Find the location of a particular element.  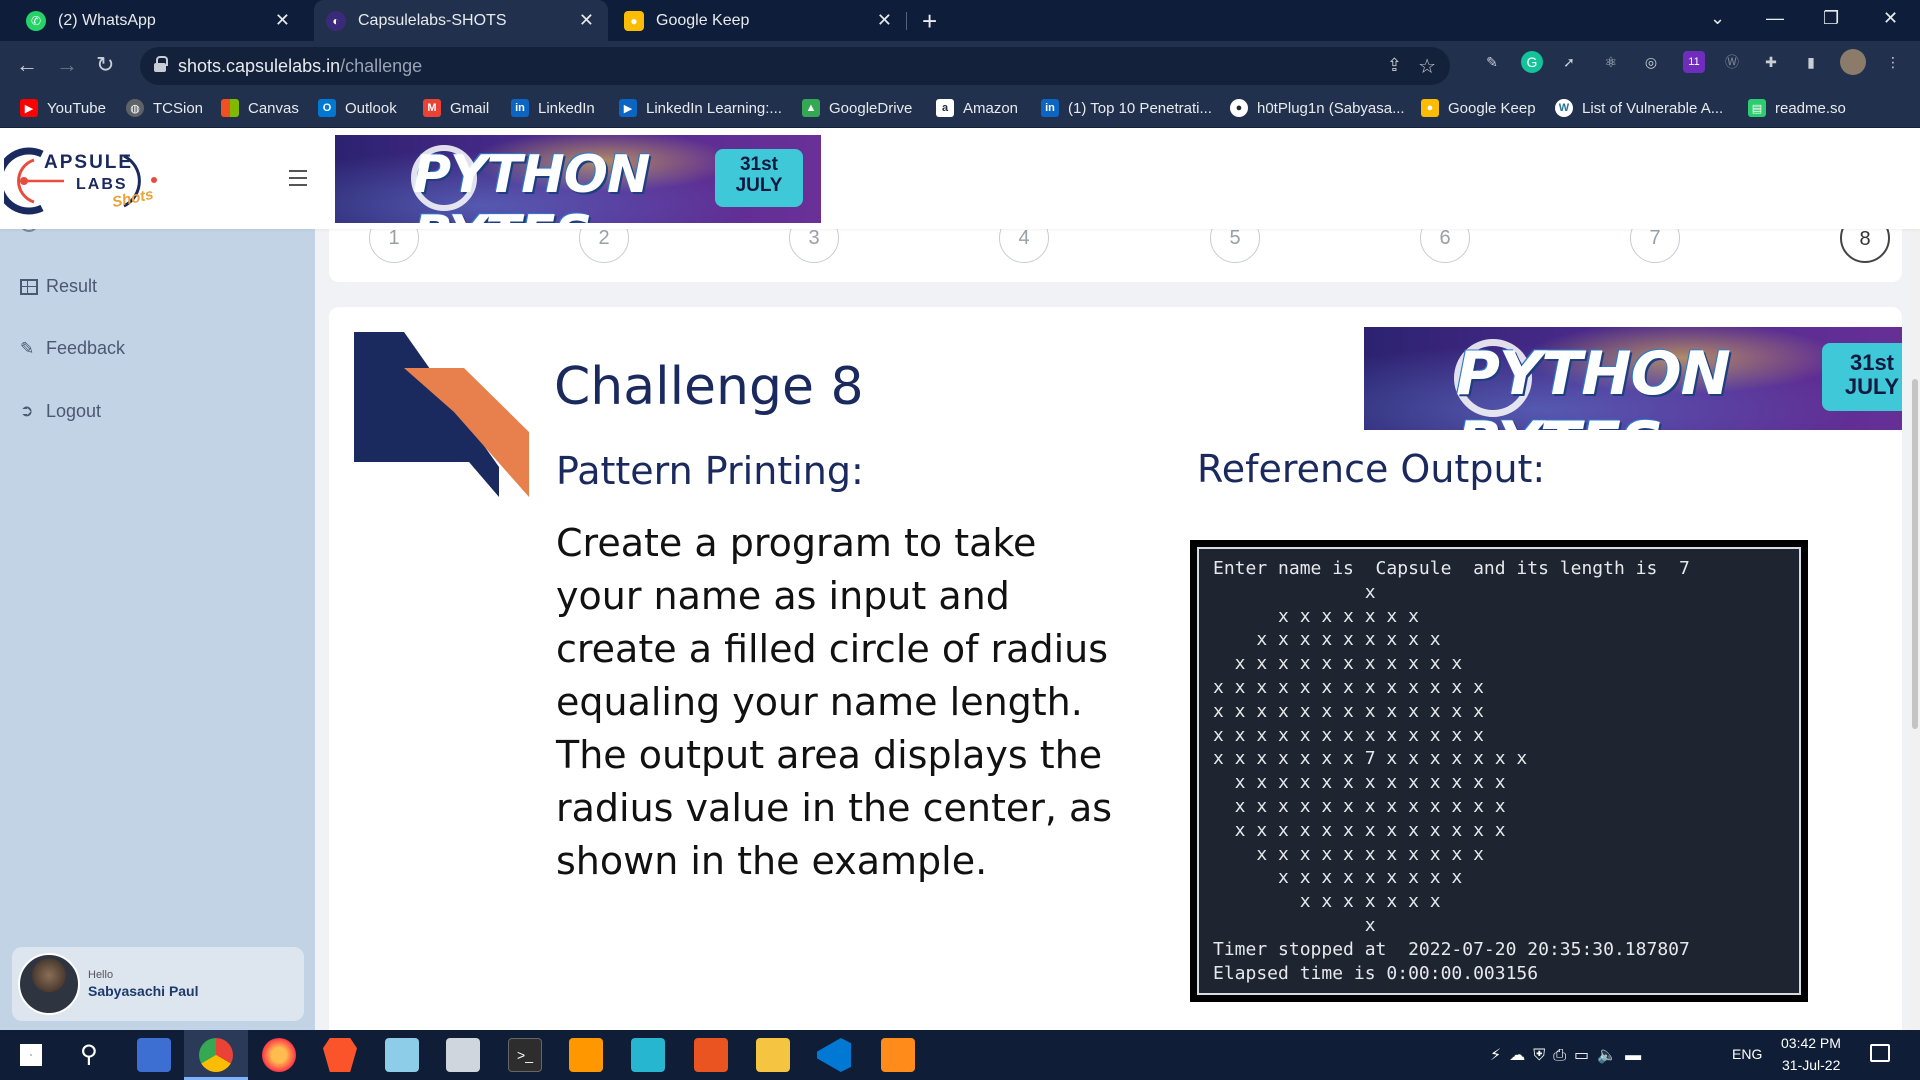

table-icon is located at coordinates (29, 286).